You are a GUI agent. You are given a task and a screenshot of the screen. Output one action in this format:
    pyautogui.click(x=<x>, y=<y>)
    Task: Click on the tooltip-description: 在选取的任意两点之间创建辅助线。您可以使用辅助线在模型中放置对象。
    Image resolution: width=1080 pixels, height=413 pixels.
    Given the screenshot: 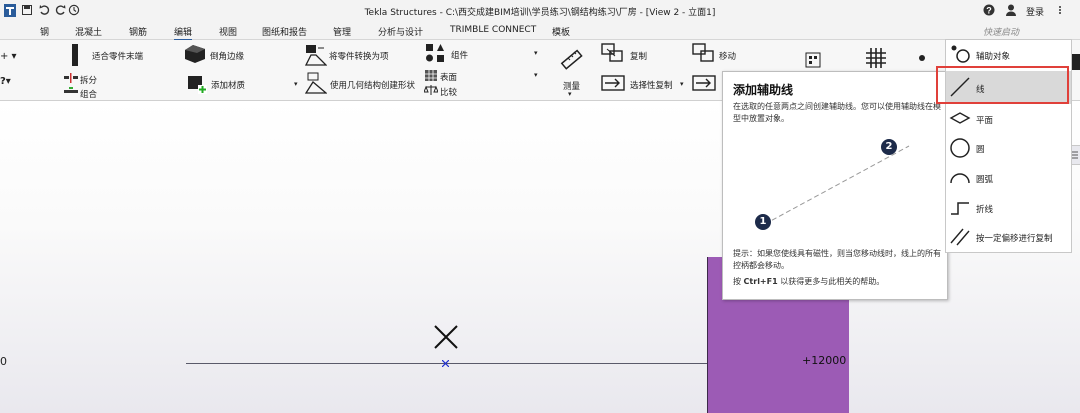 What is the action you would take?
    pyautogui.click(x=837, y=112)
    